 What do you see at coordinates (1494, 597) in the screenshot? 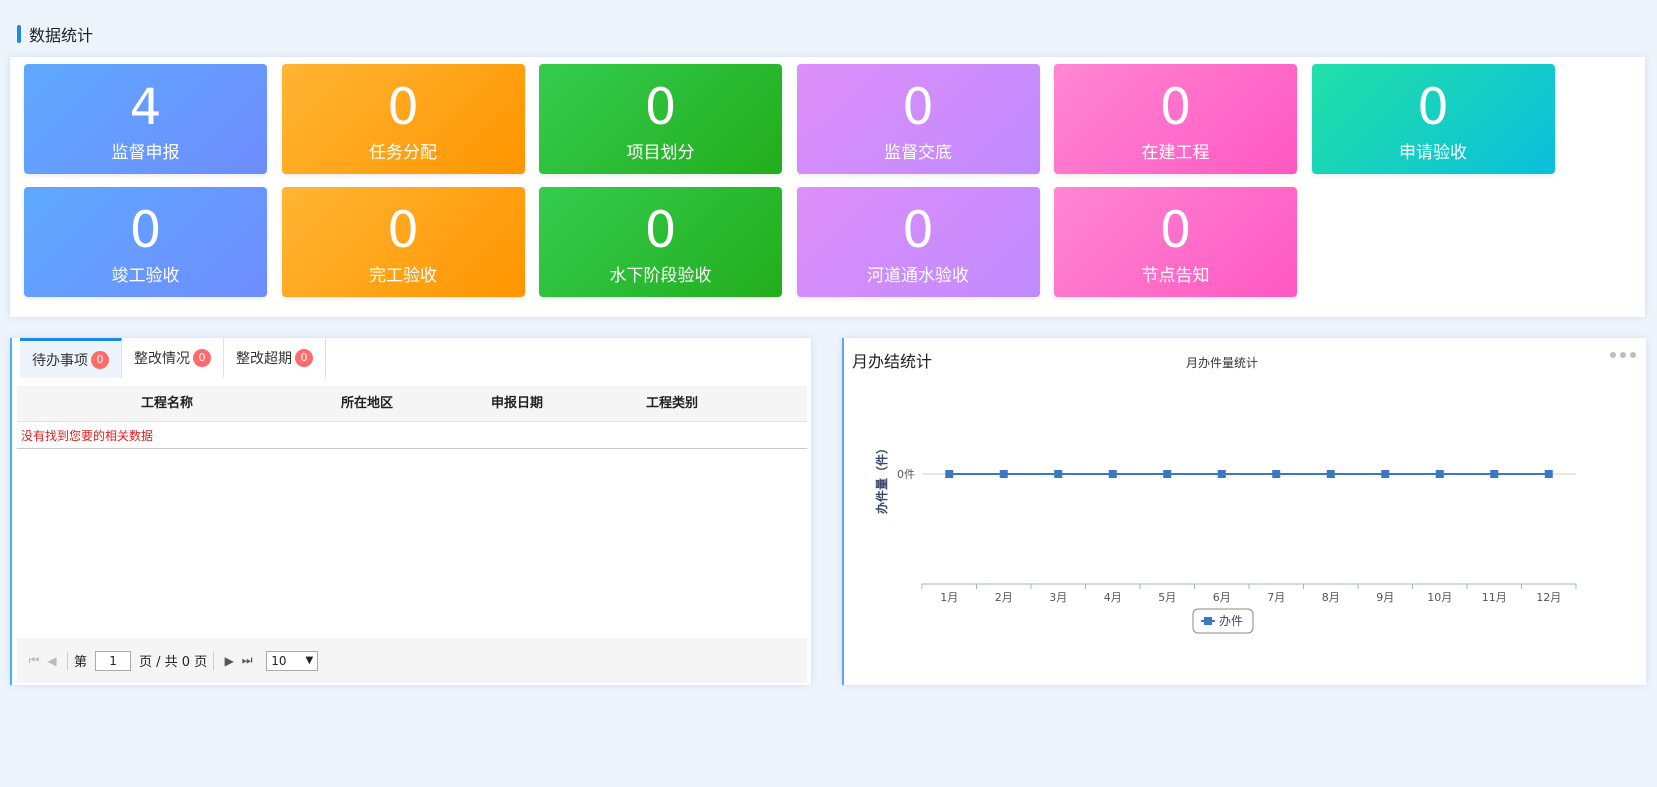
I see `x-tick-label: 11月` at bounding box center [1494, 597].